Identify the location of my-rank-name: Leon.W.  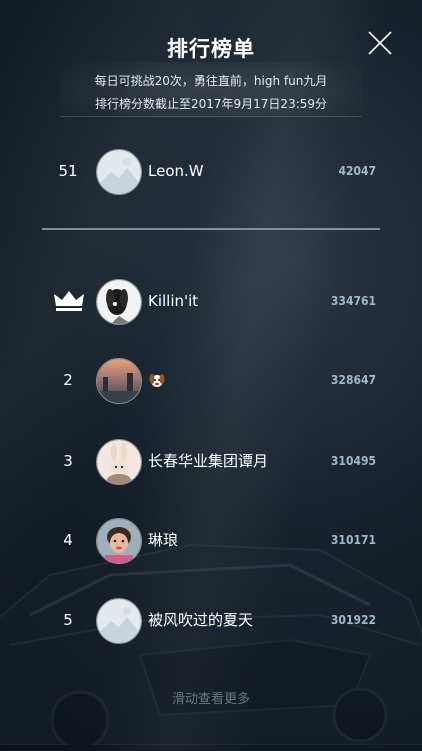
(176, 171).